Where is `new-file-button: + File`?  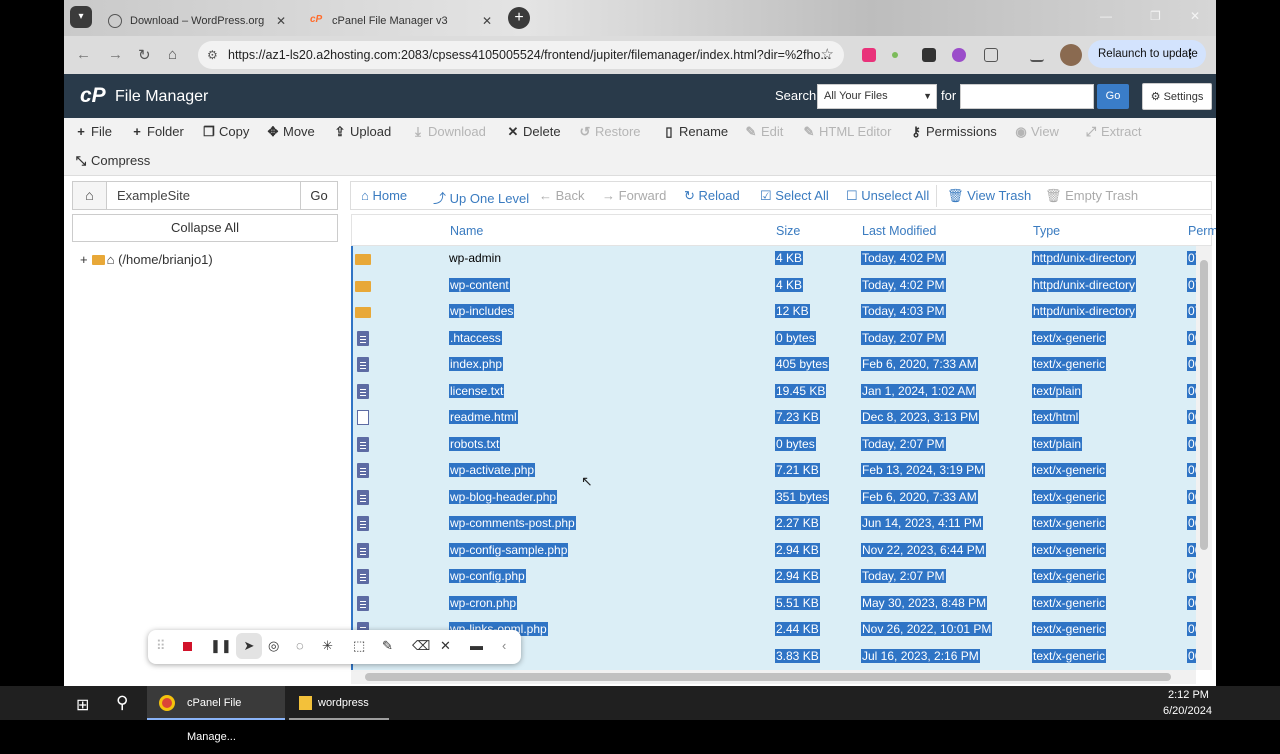 new-file-button: + File is located at coordinates (93, 131).